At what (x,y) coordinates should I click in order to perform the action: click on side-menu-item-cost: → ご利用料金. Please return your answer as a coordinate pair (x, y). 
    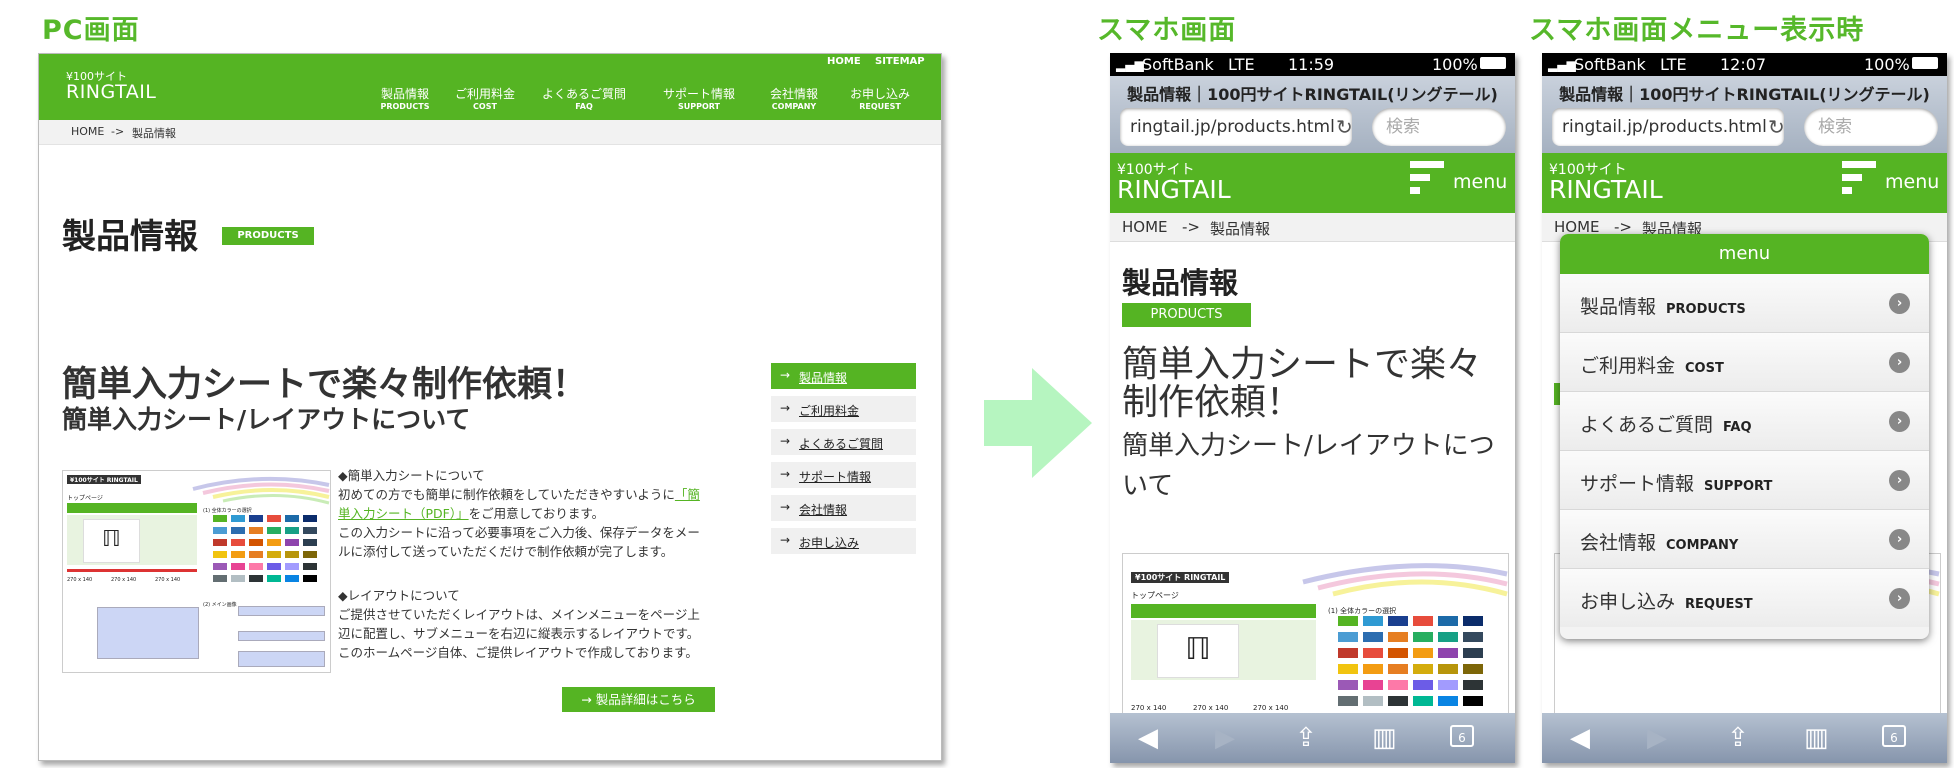
    Looking at the image, I should click on (843, 409).